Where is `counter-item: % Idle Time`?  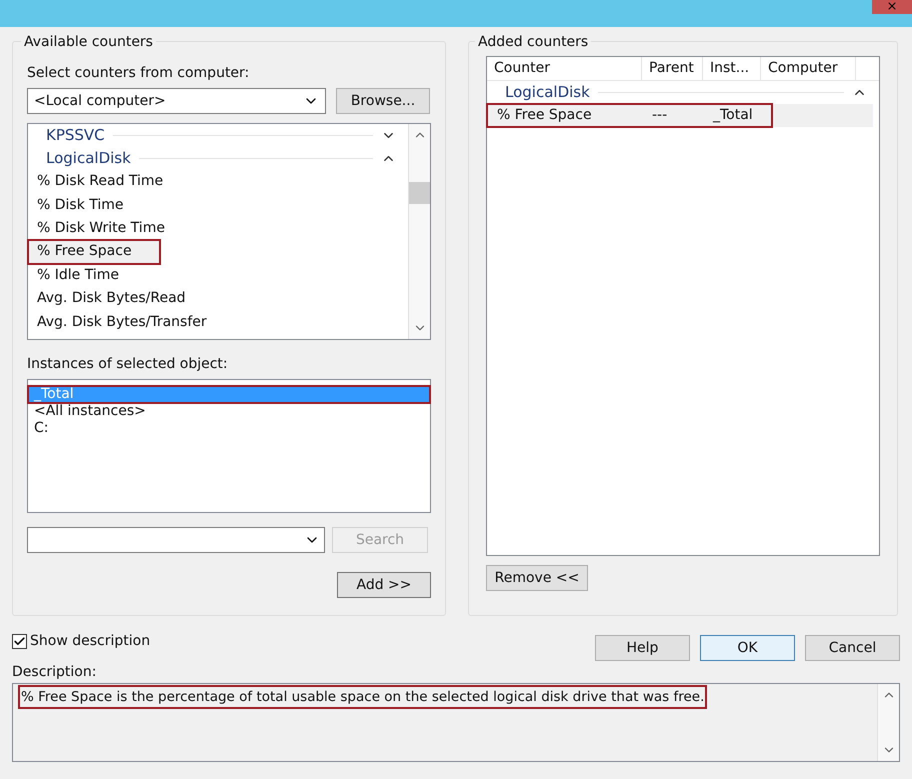 counter-item: % Idle Time is located at coordinates (218, 275).